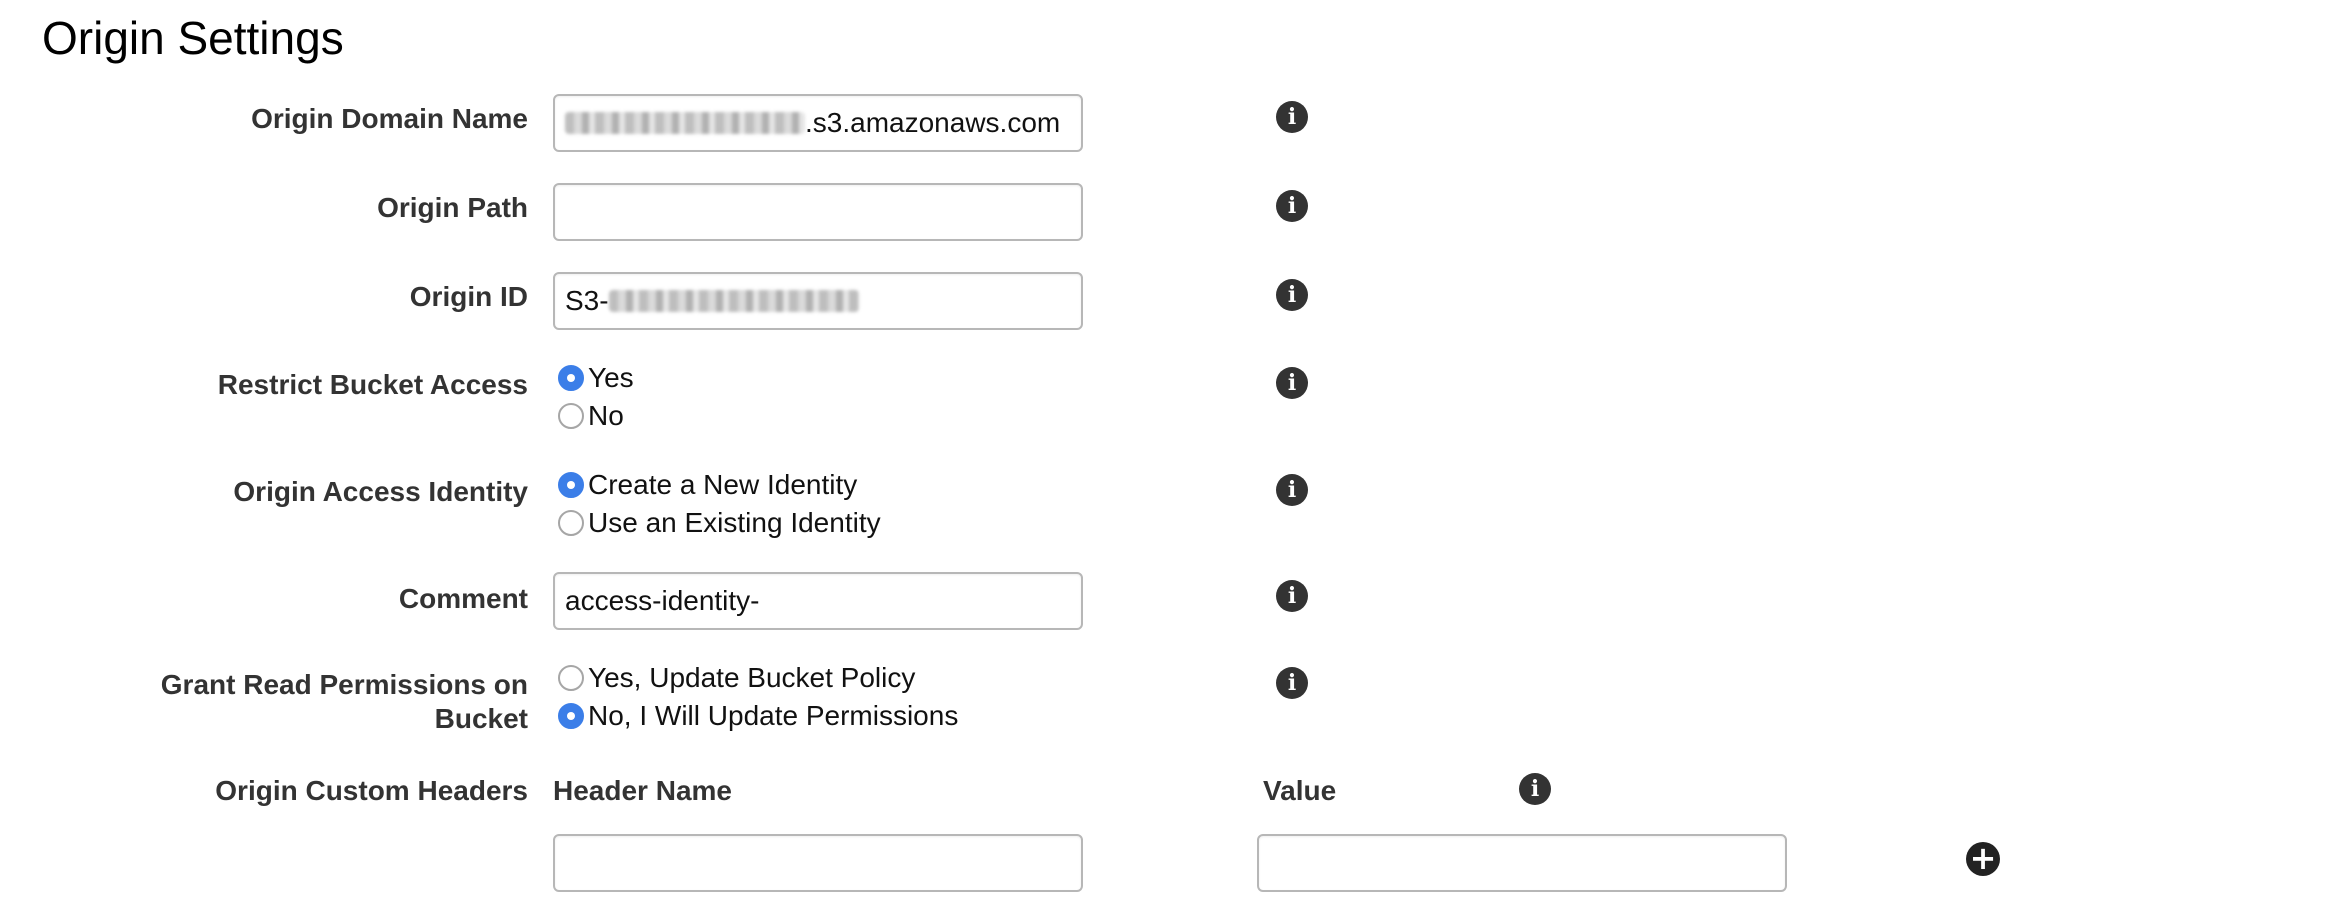 The width and height of the screenshot is (2326, 914). I want to click on restrict-access-yes-option: Yes, so click(596, 378).